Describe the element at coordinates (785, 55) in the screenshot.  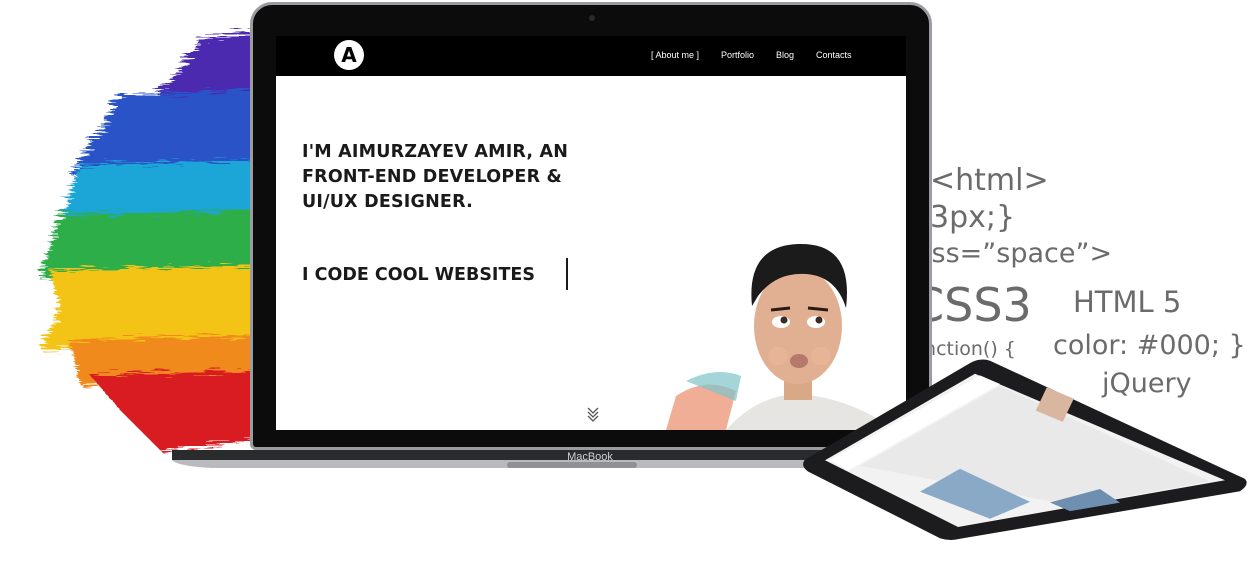
I see `nav-blog: Blog` at that location.